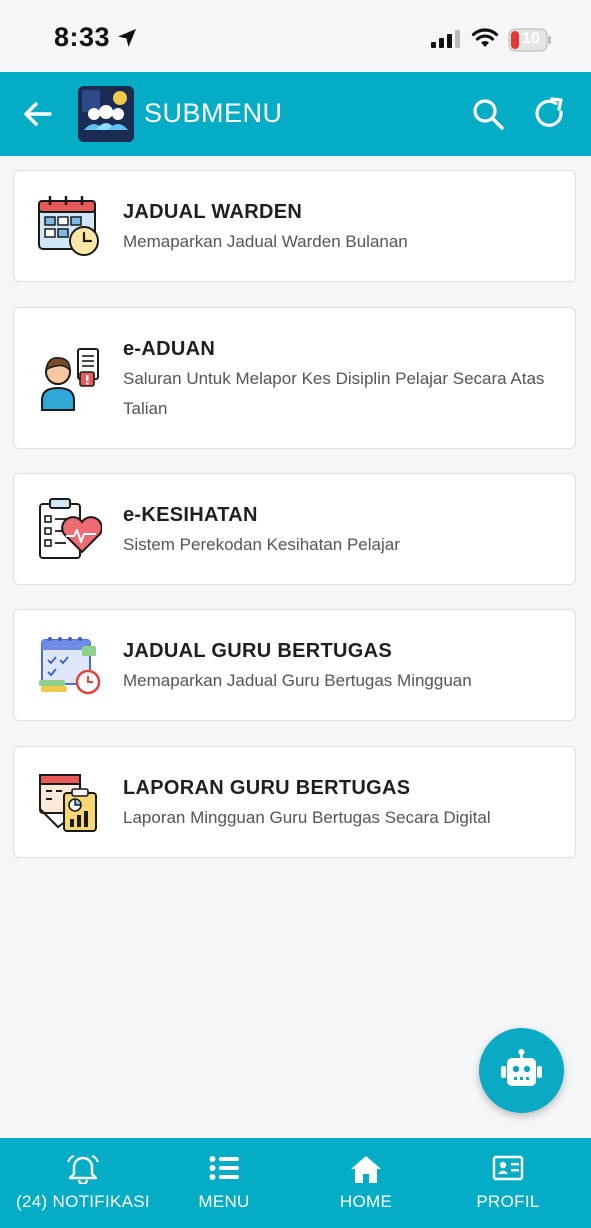  Describe the element at coordinates (106, 114) in the screenshot. I see `app-logo` at that location.